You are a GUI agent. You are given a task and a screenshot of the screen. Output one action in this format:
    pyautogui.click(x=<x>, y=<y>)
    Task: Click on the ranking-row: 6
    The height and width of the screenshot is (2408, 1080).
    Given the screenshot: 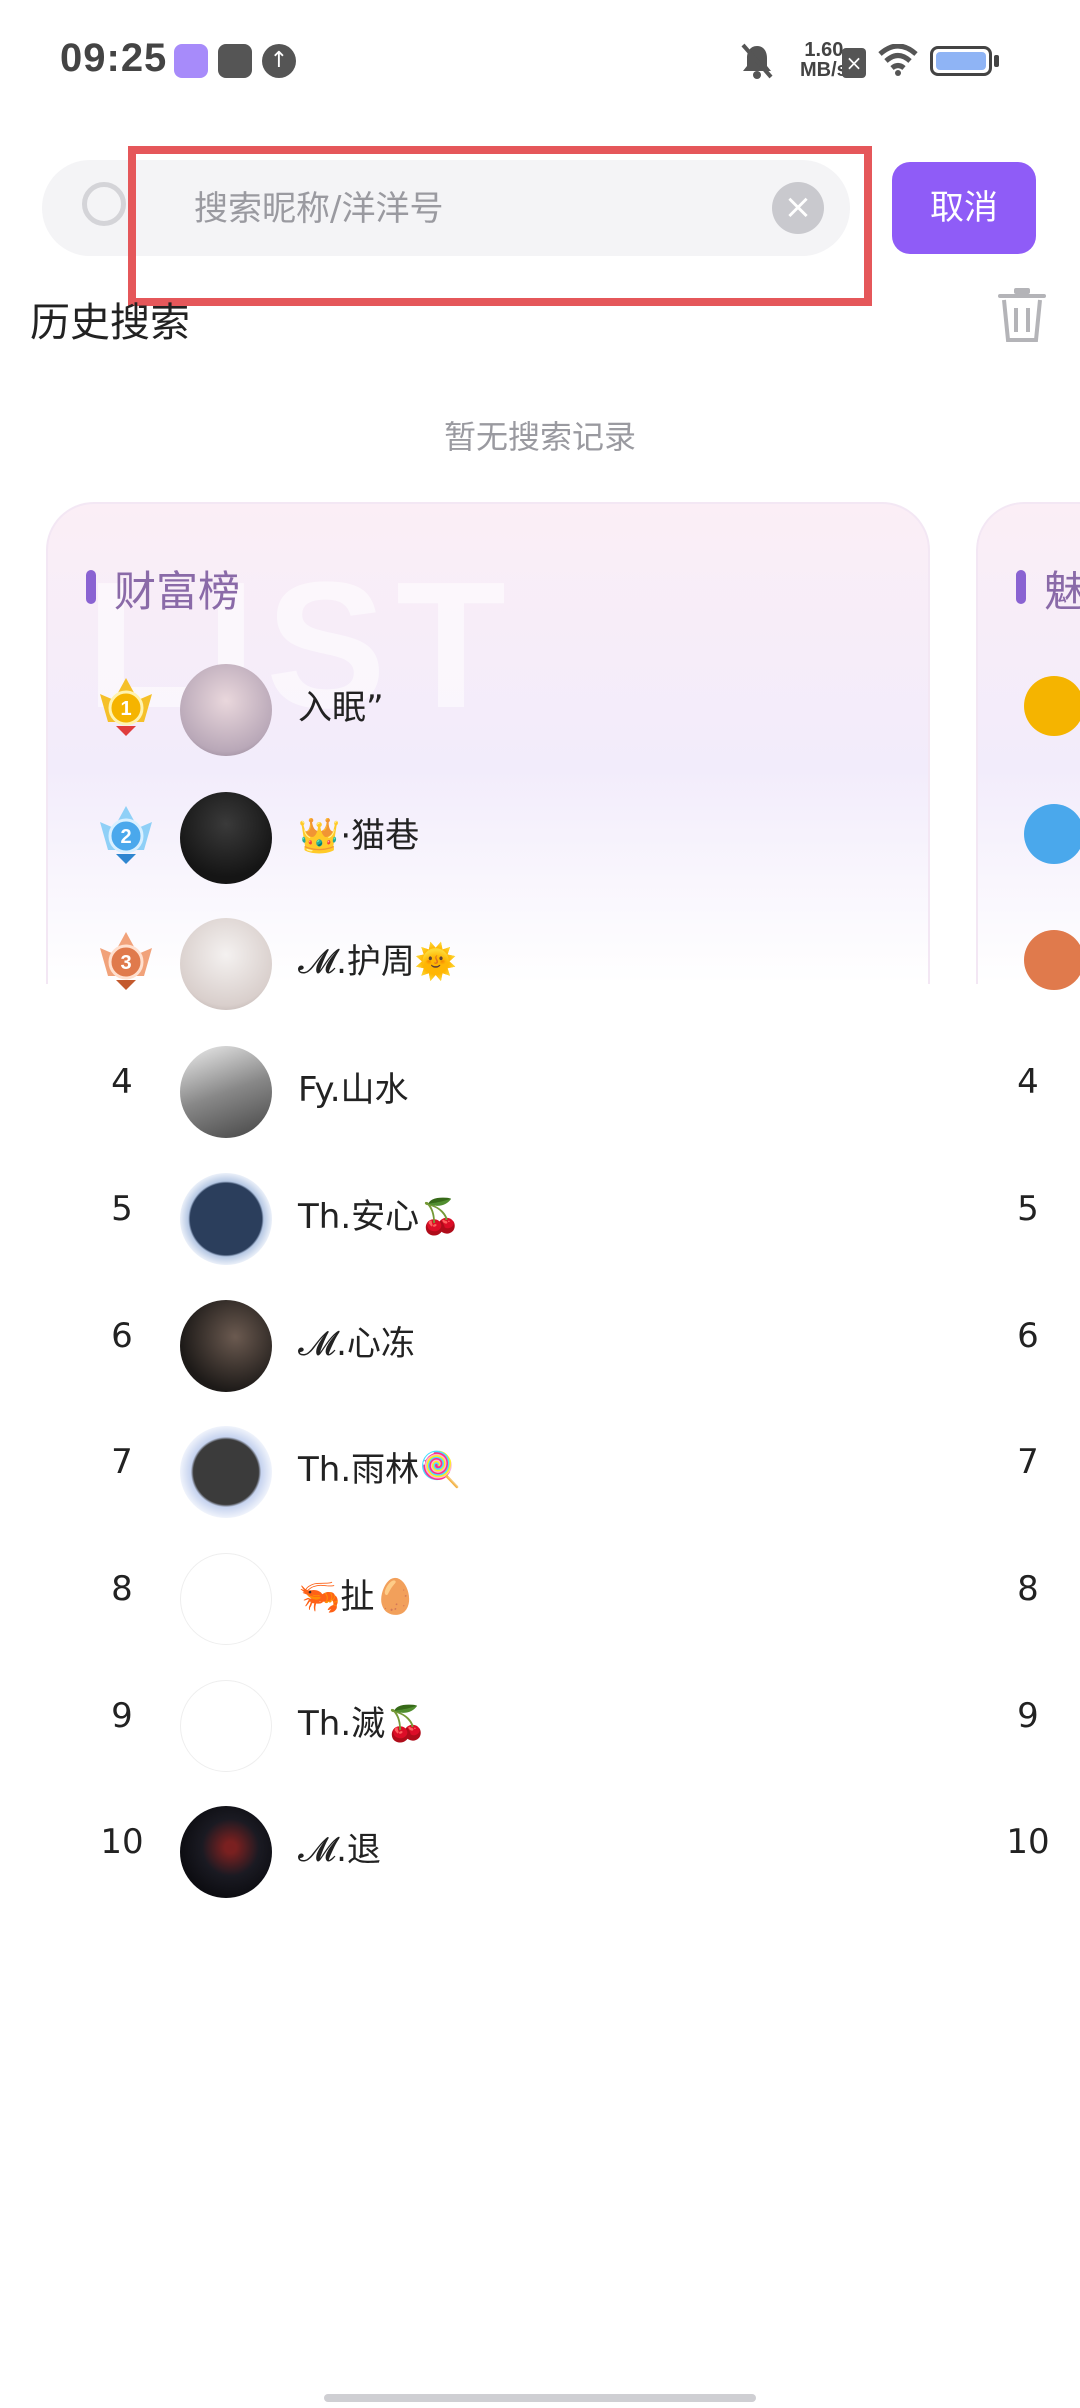 What is the action you would take?
    pyautogui.click(x=1028, y=1346)
    